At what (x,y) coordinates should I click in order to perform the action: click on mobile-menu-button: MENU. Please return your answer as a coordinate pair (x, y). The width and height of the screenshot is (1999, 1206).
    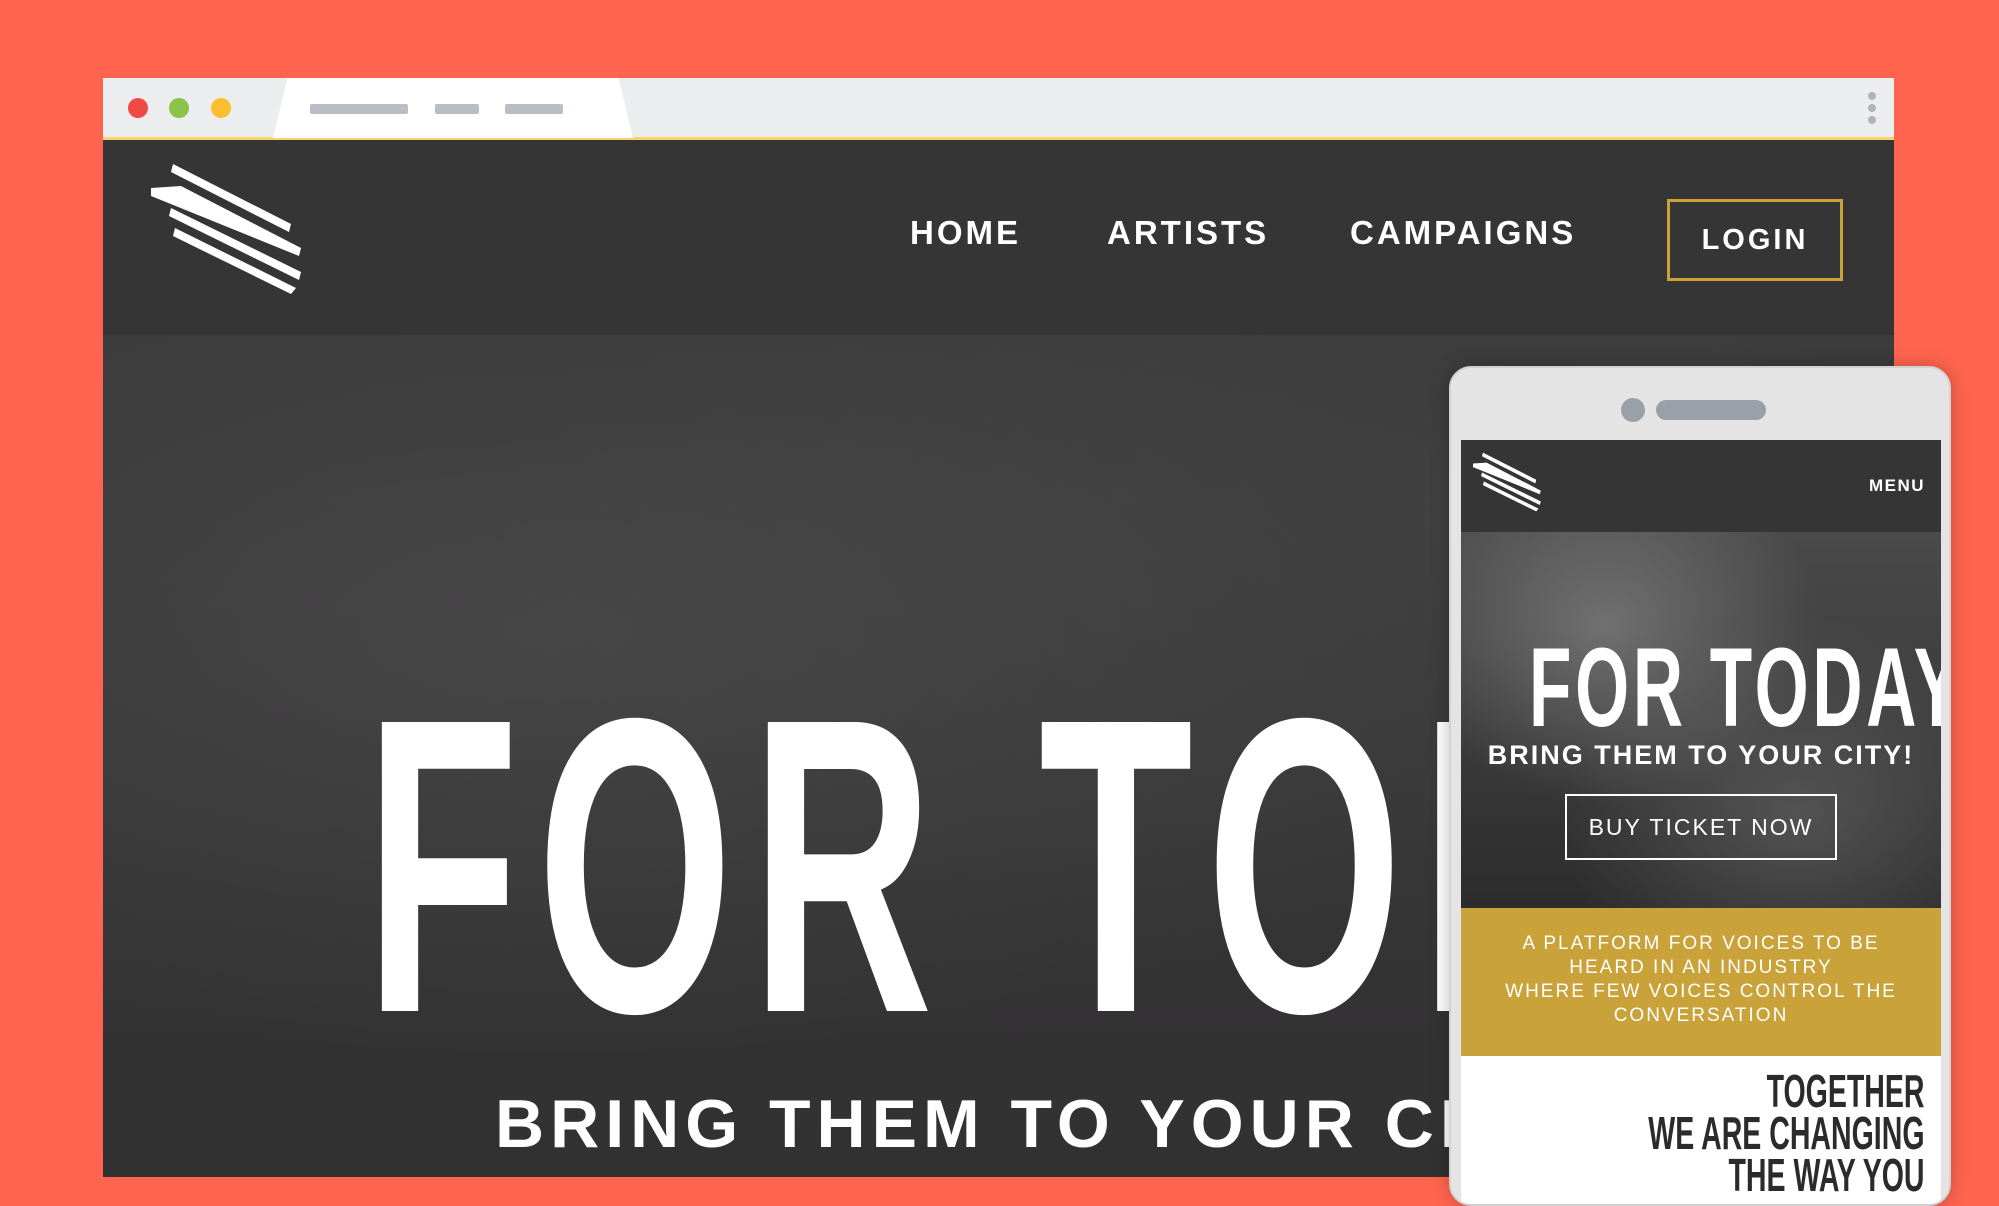
    Looking at the image, I should click on (1897, 486).